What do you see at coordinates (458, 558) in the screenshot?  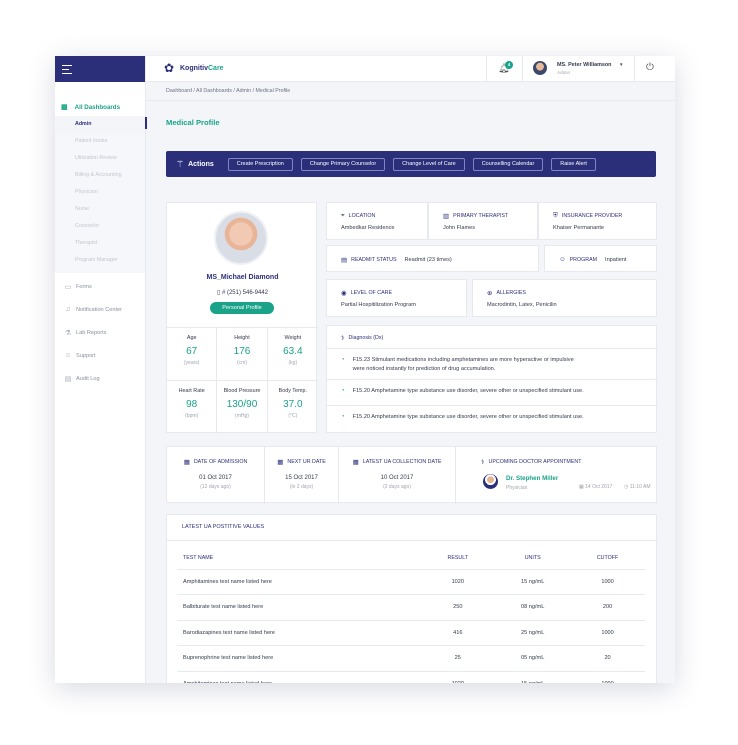 I see `column-header-result: Result` at bounding box center [458, 558].